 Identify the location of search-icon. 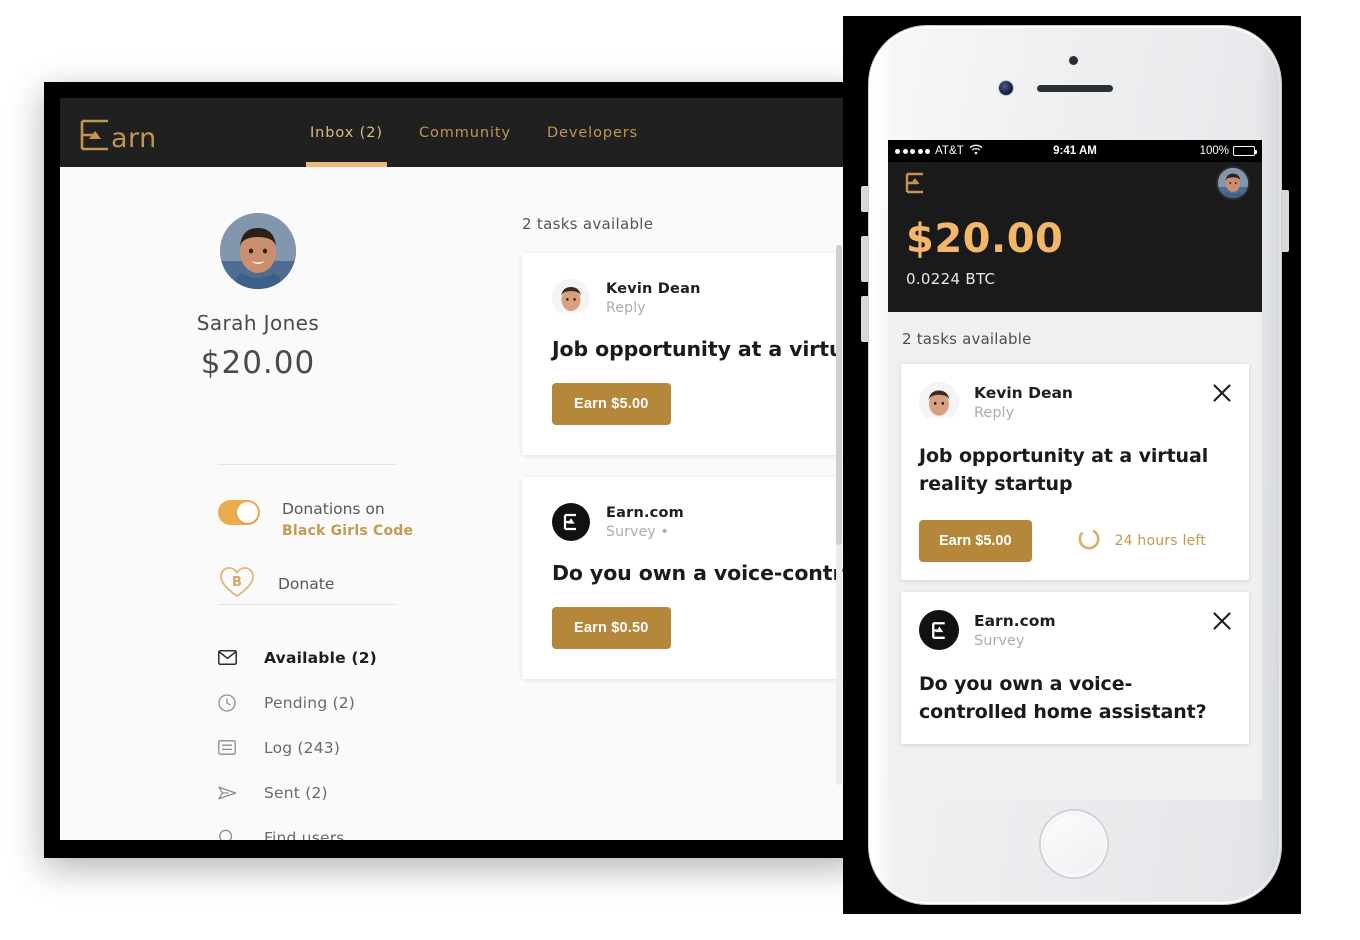
(231, 834).